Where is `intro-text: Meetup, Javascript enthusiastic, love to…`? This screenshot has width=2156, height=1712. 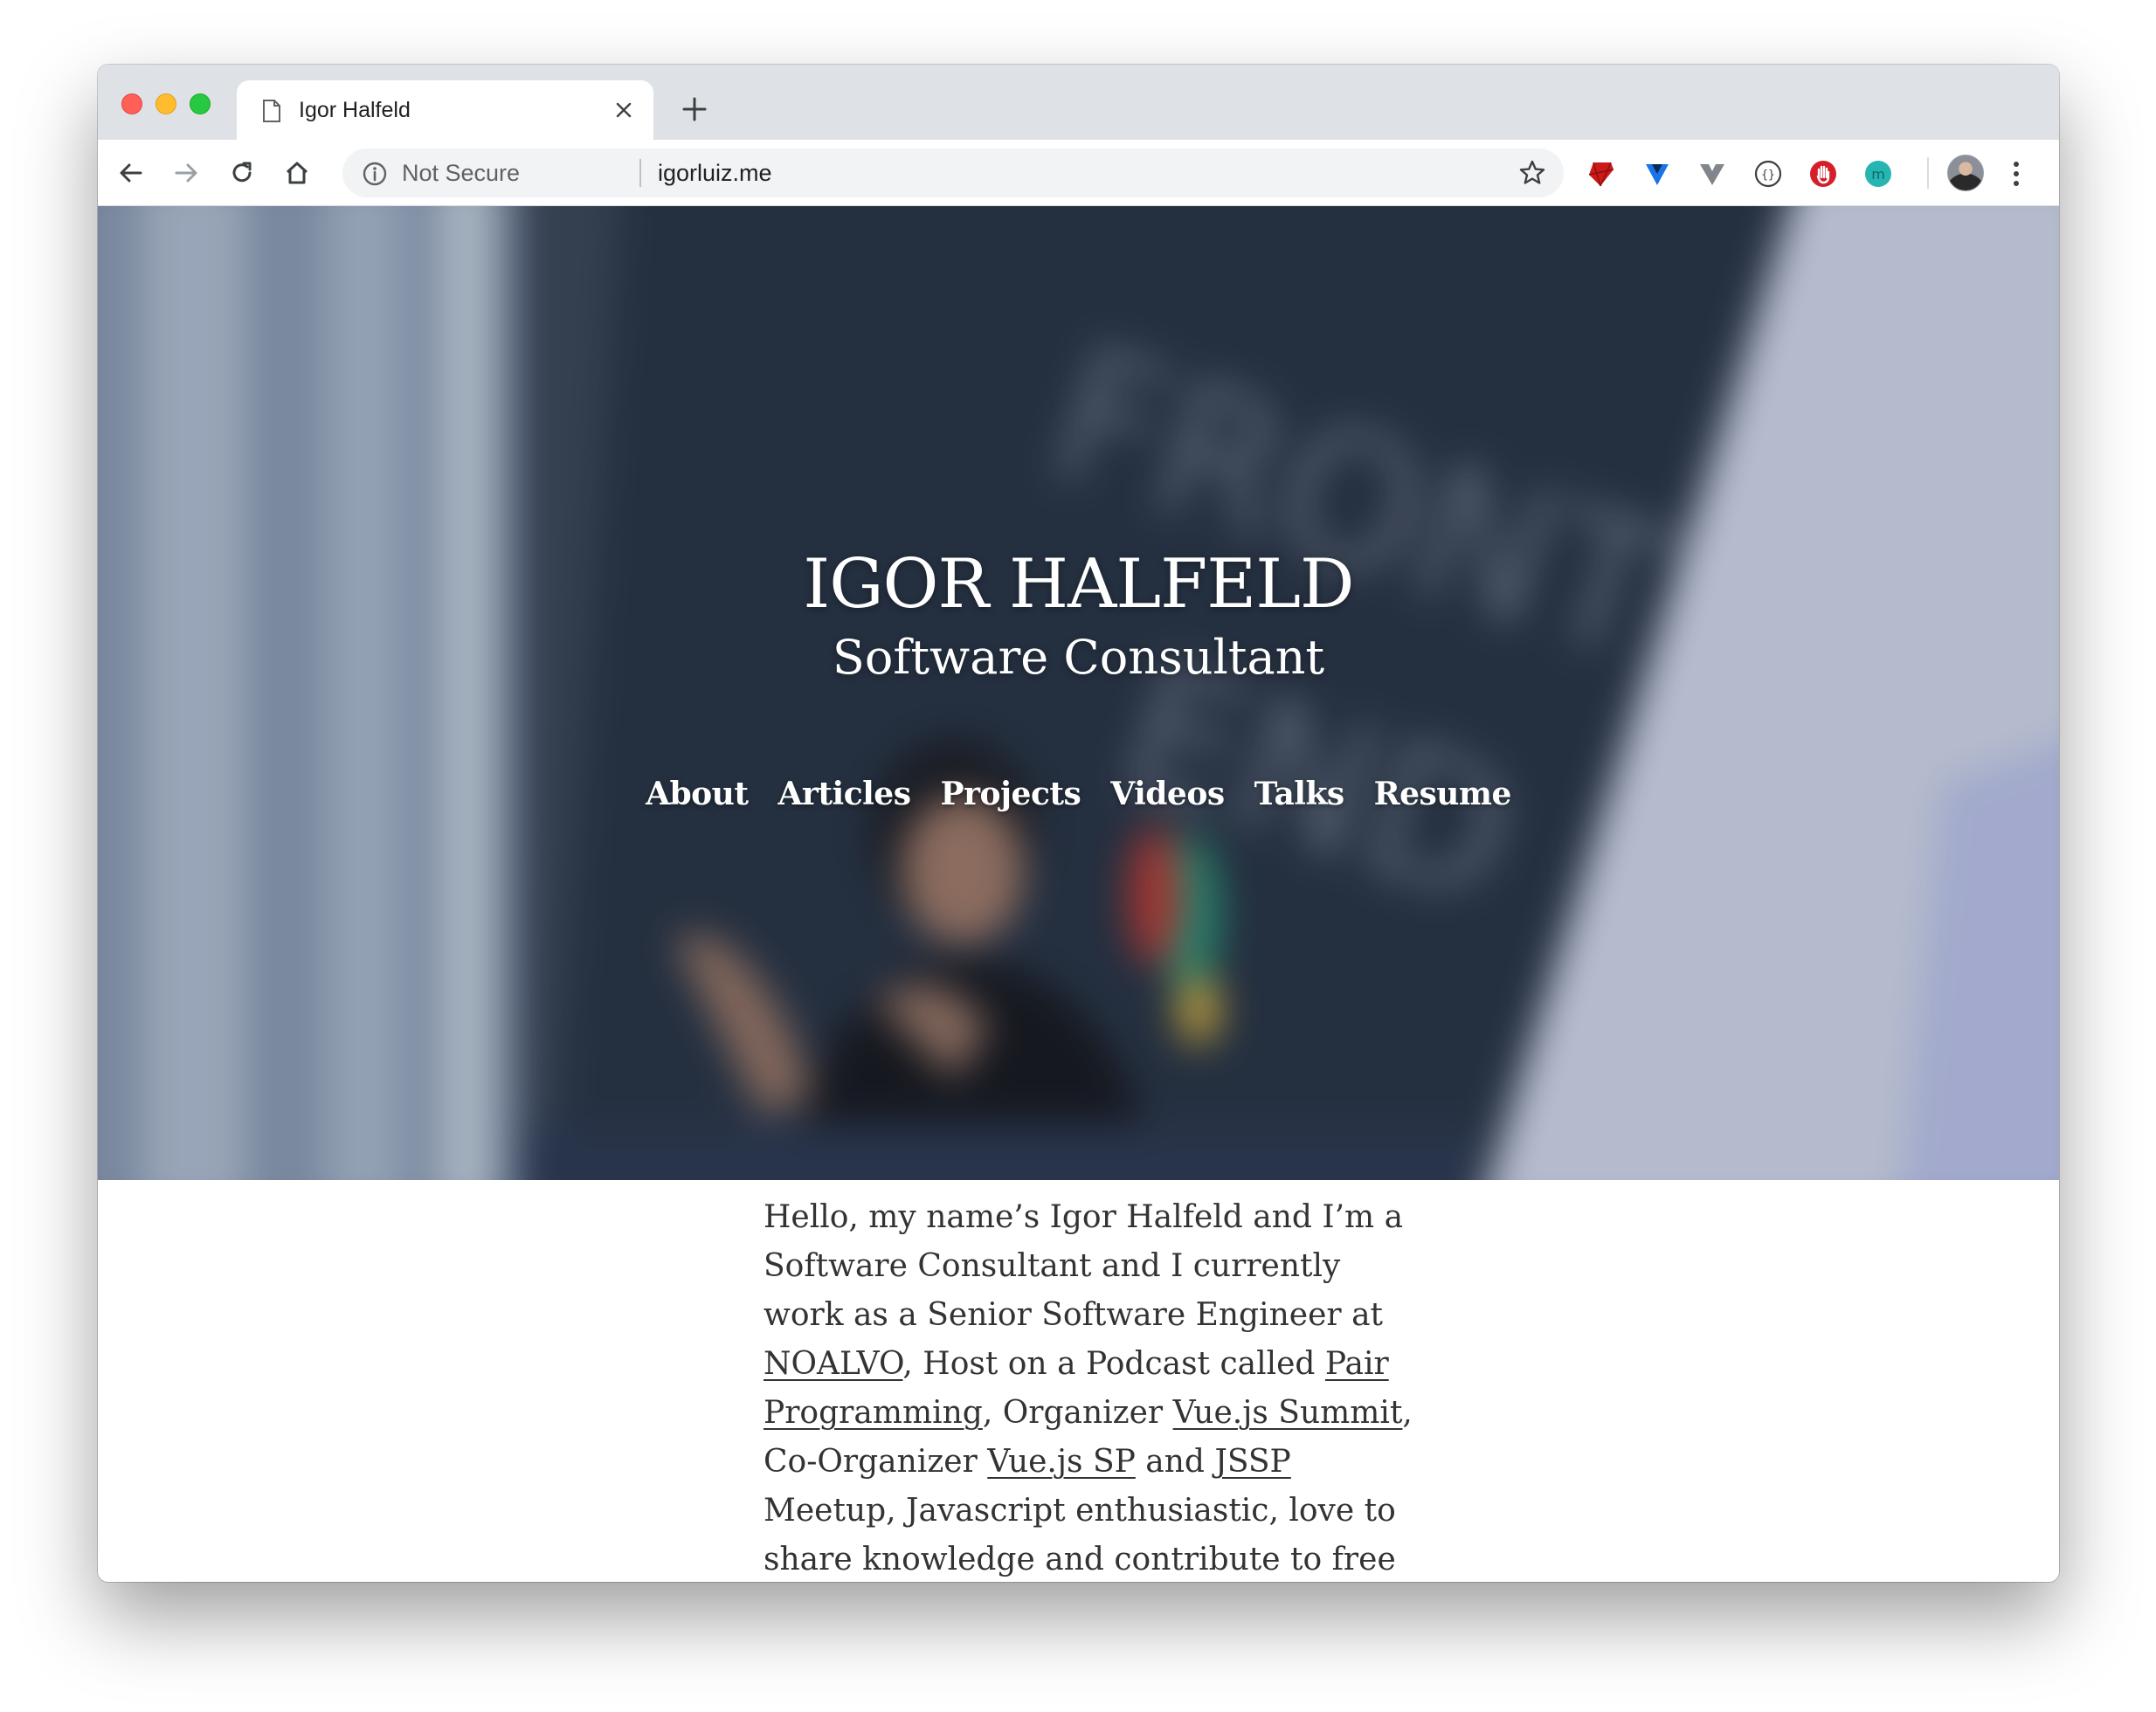
intro-text: Meetup, Javascript enthusiastic, love to… is located at coordinates (1080, 1535).